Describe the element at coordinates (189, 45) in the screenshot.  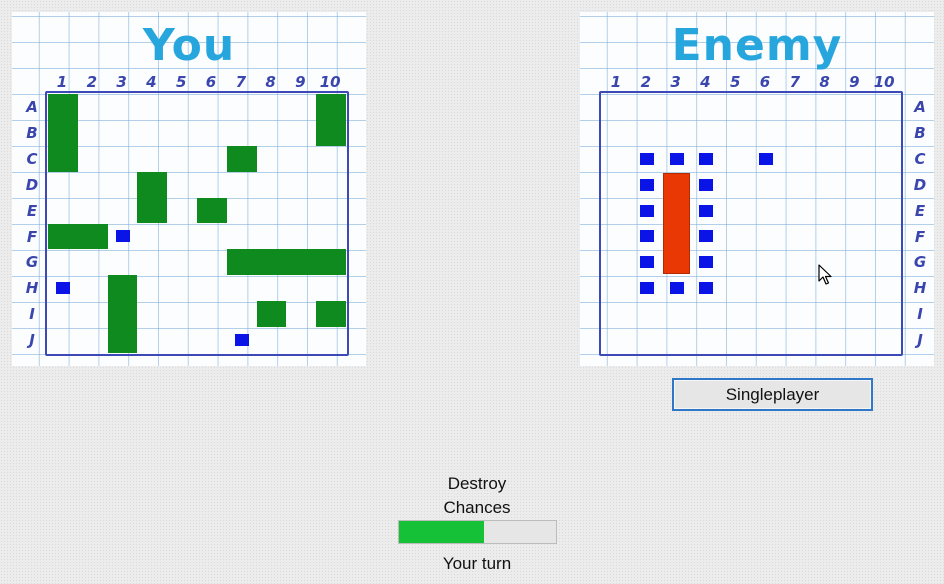
I see `player-board-title: You` at that location.